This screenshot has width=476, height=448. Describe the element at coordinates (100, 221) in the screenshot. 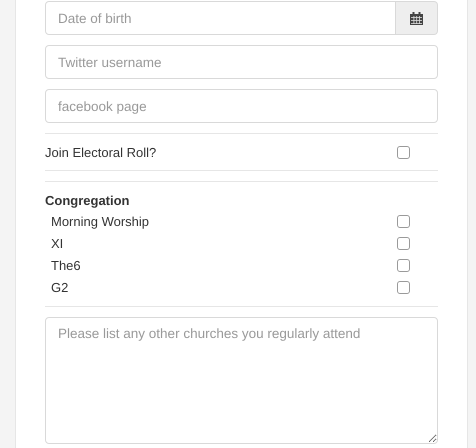

I see `option-label: Morning Worship` at that location.